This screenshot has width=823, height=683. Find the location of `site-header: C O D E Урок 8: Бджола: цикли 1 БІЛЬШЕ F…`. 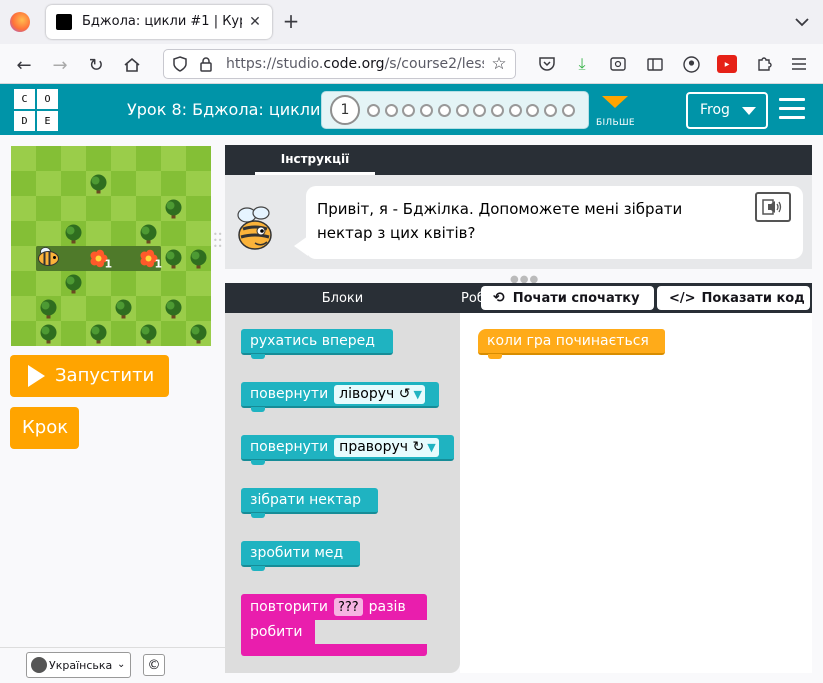

site-header: C O D E Урок 8: Бджола: цикли 1 БІЛЬШЕ F… is located at coordinates (411, 109).